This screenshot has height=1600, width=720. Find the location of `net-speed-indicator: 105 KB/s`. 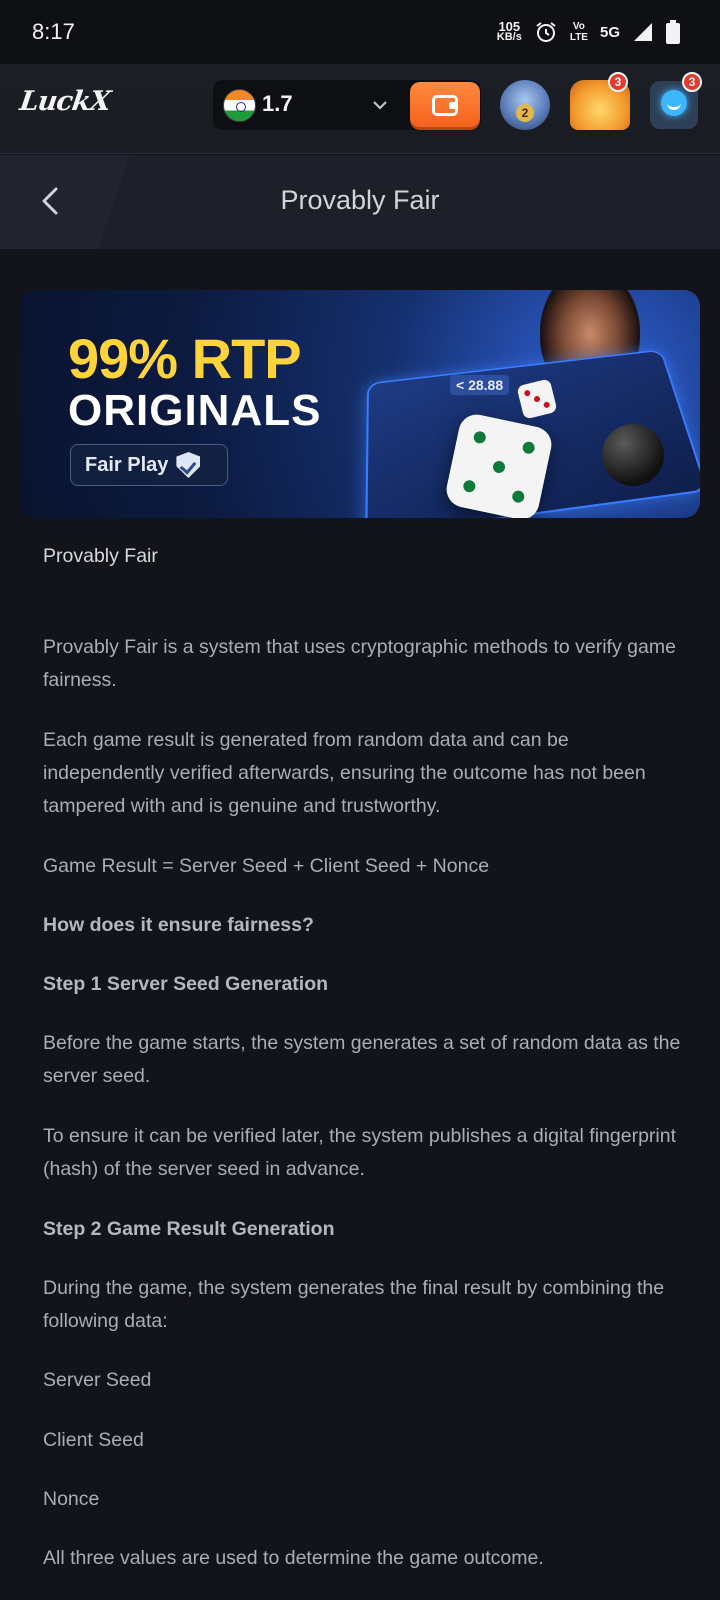

net-speed-indicator: 105 KB/s is located at coordinates (509, 31).